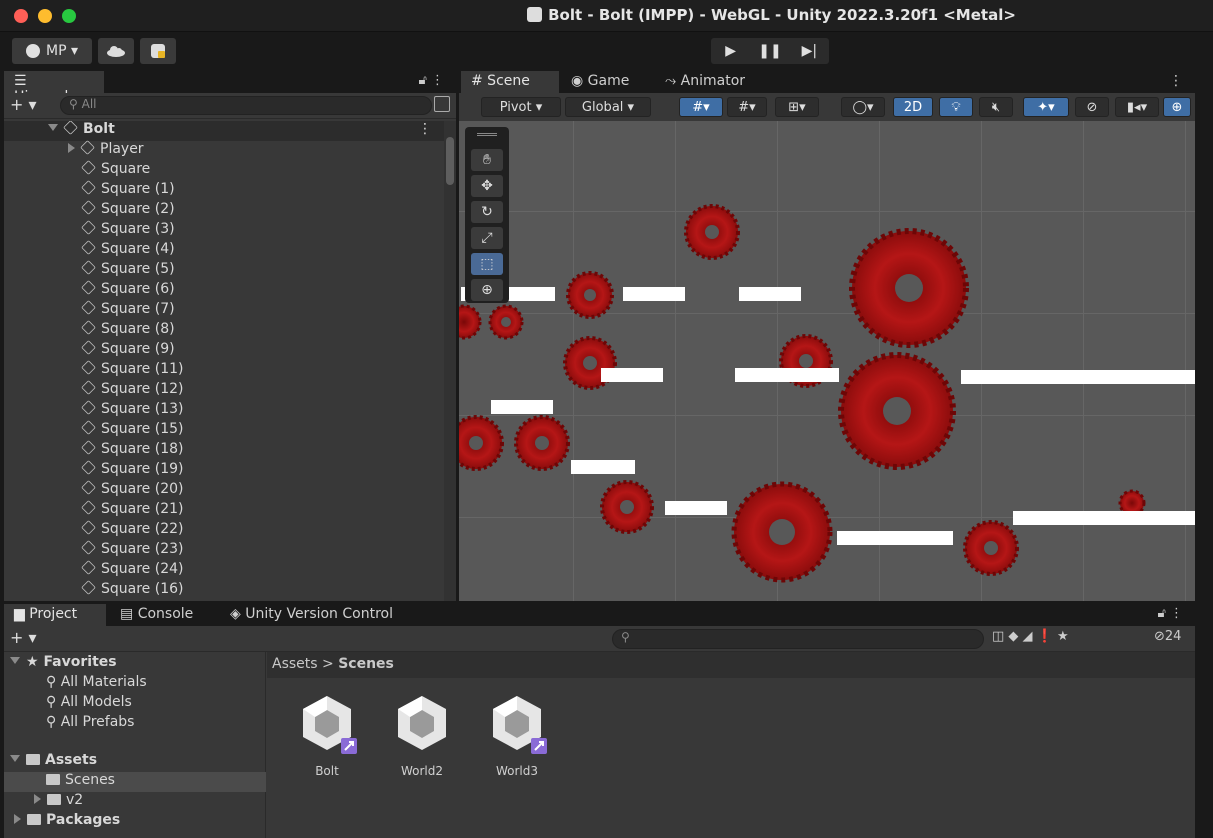 Image resolution: width=1213 pixels, height=838 pixels. I want to click on project-search-input: ⚲, so click(798, 639).